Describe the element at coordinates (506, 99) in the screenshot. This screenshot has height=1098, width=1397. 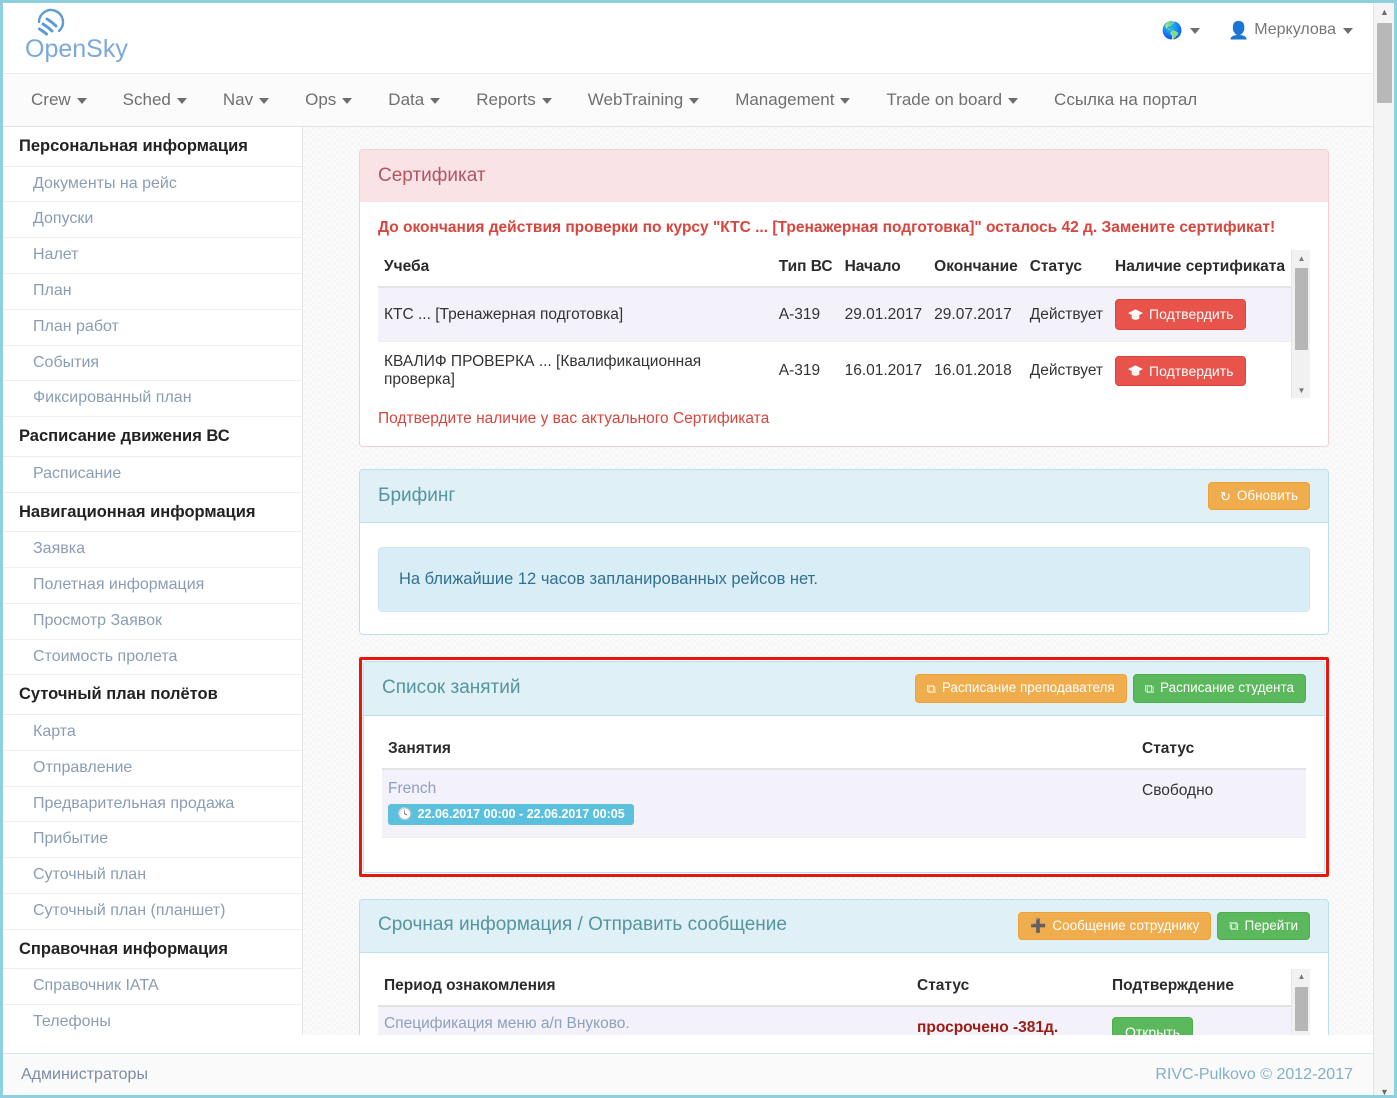
I see `nav-label: Reports` at that location.